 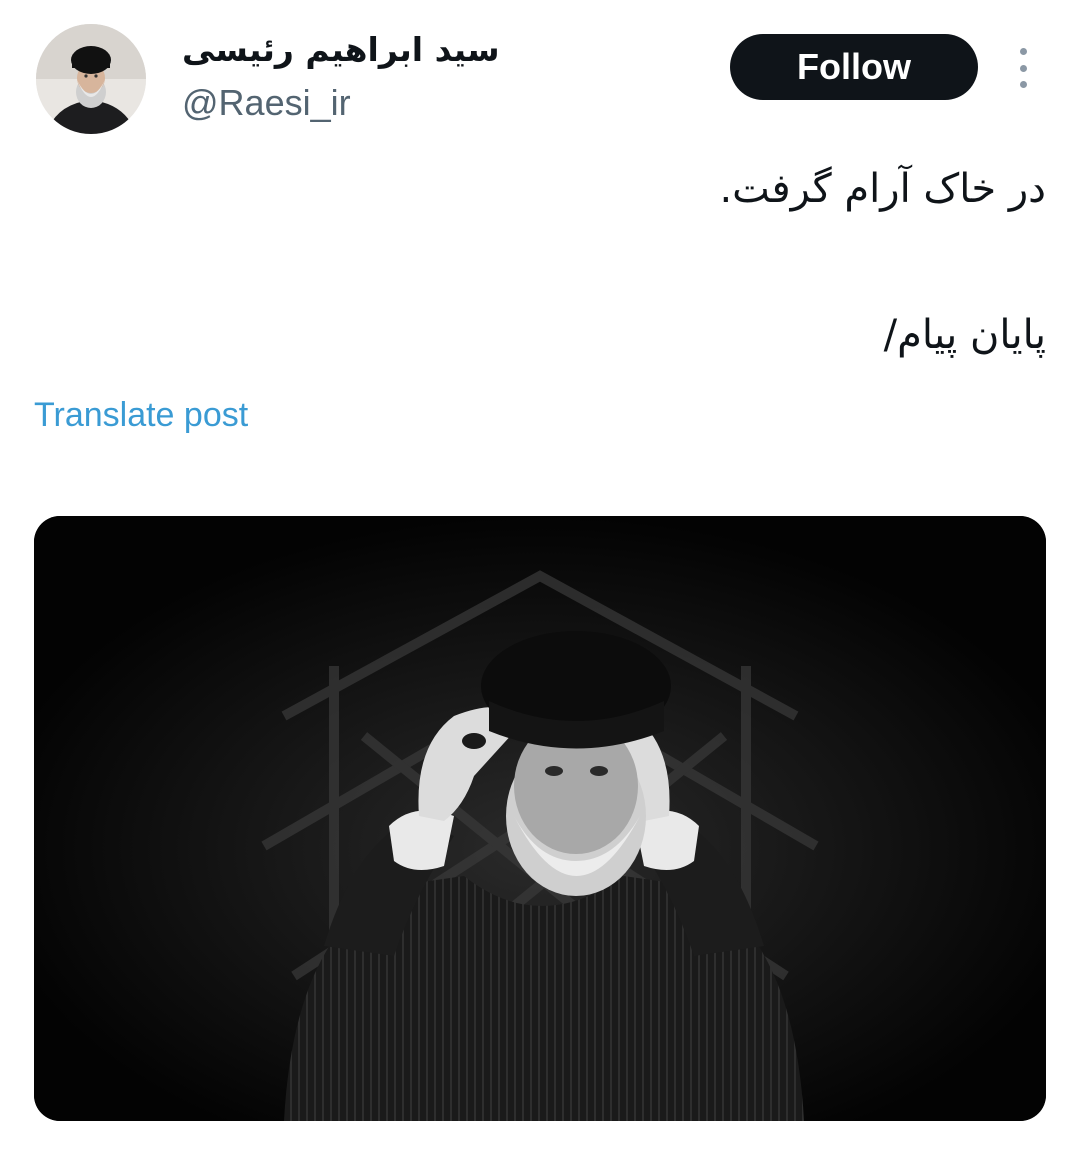 I want to click on author-avatar, so click(x=91, y=79).